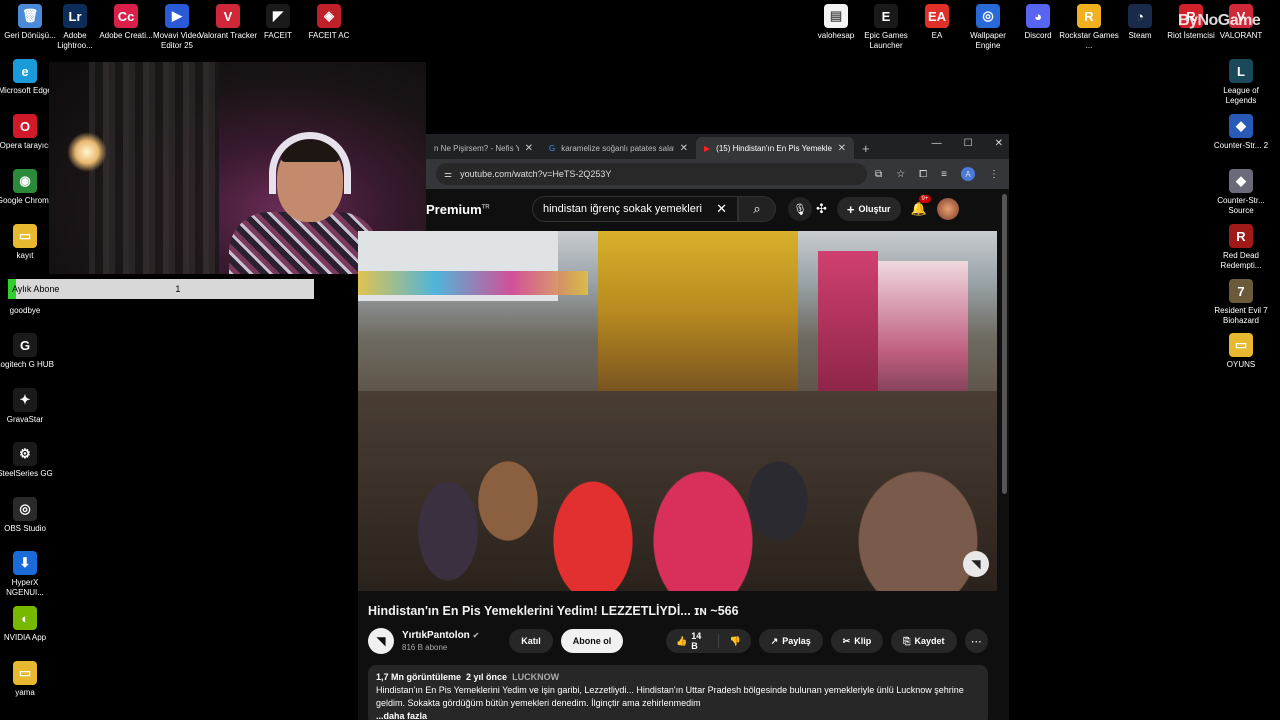 This screenshot has height=720, width=1280. I want to click on bookmark-star-icon: ☆, so click(900, 174).